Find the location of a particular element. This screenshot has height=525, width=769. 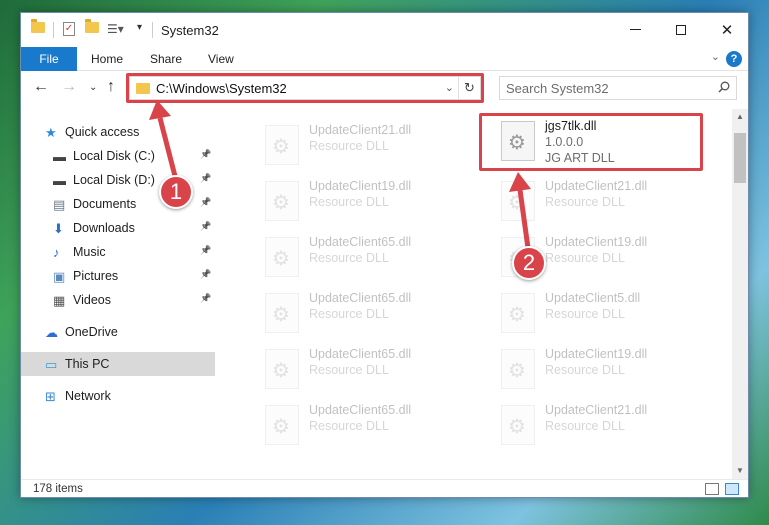

search-input is located at coordinates (605, 88).